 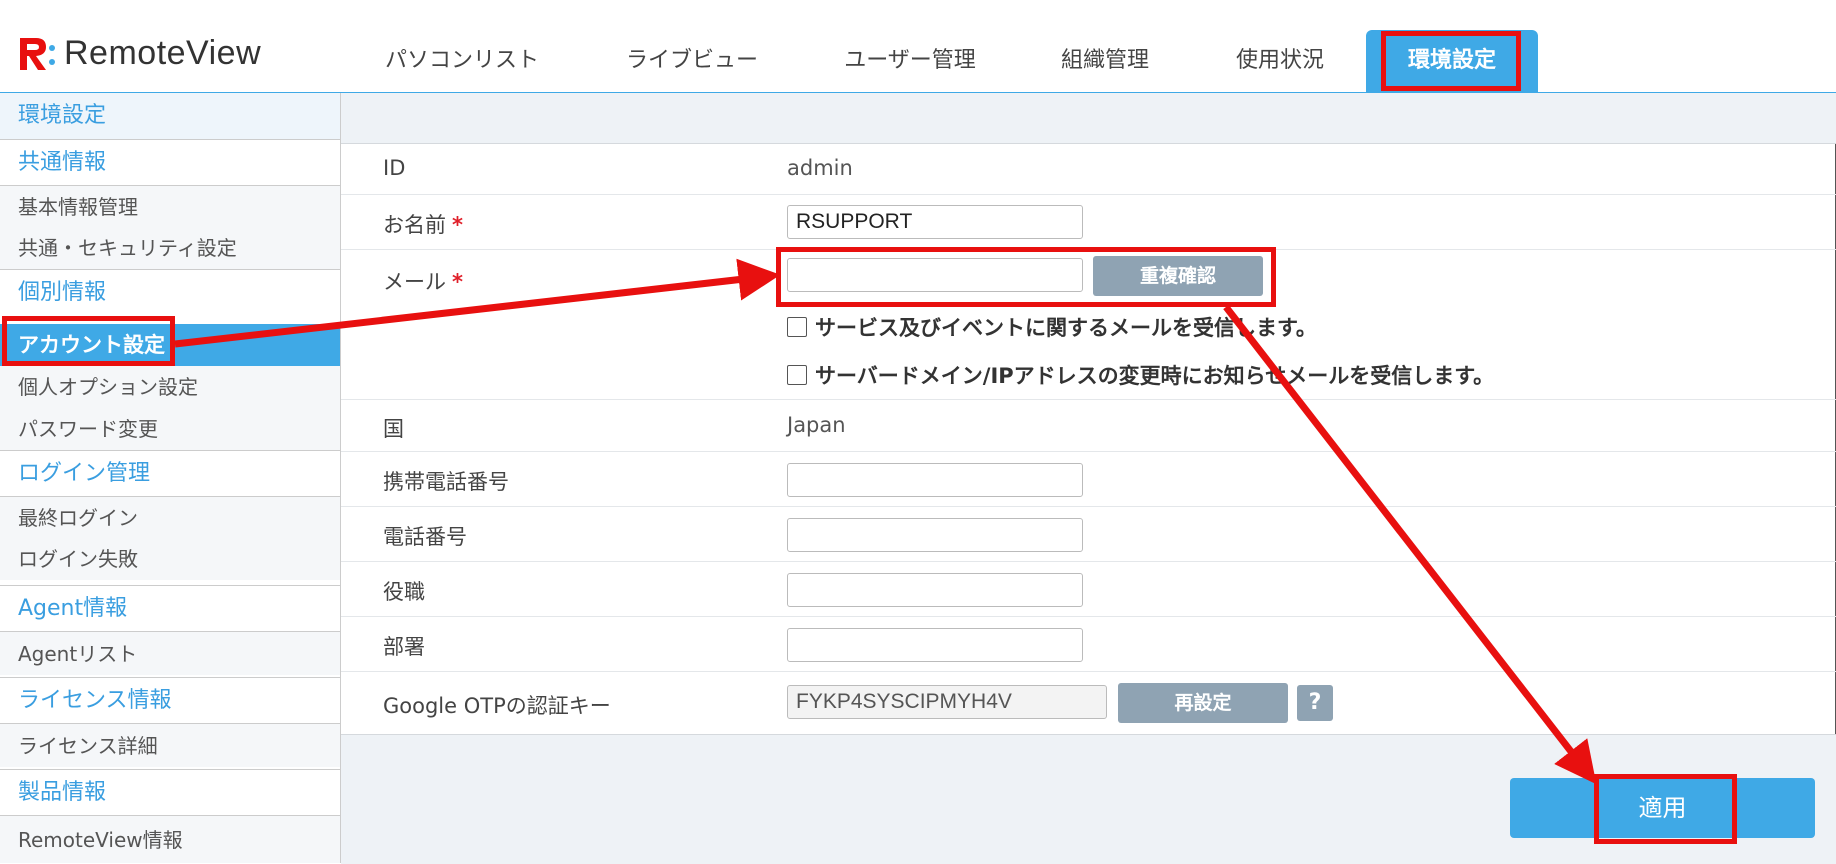 What do you see at coordinates (1088, 169) in the screenshot?
I see `row-id: ID admin` at bounding box center [1088, 169].